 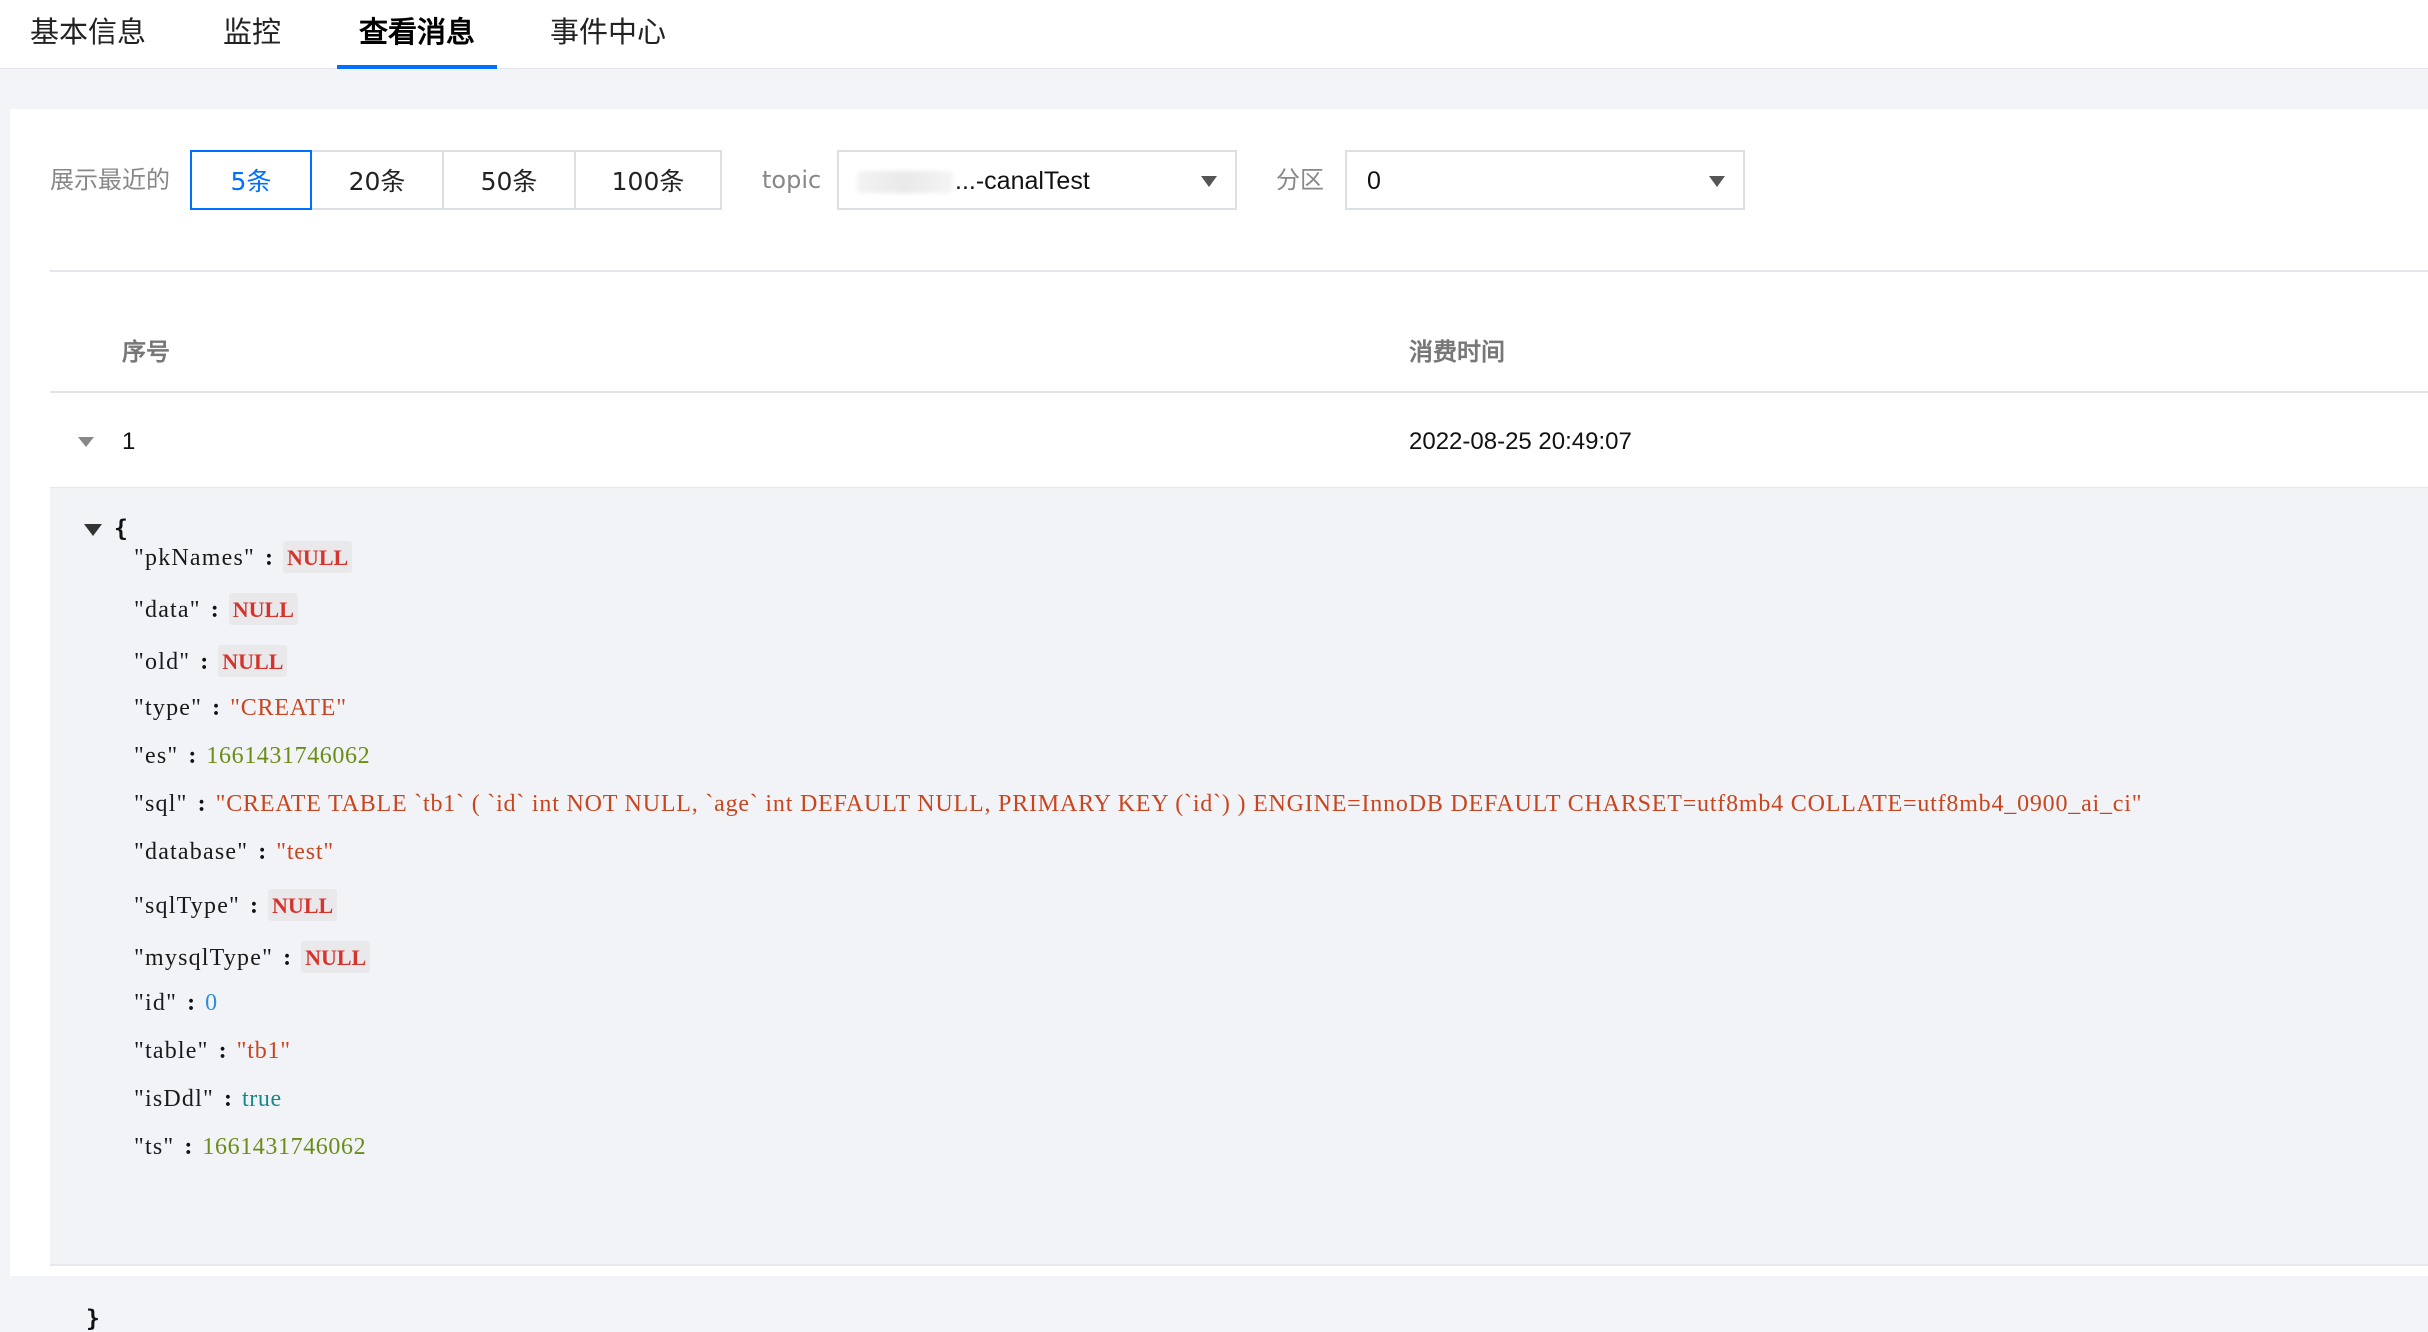 What do you see at coordinates (167, 610) in the screenshot?
I see `json-key: "data"` at bounding box center [167, 610].